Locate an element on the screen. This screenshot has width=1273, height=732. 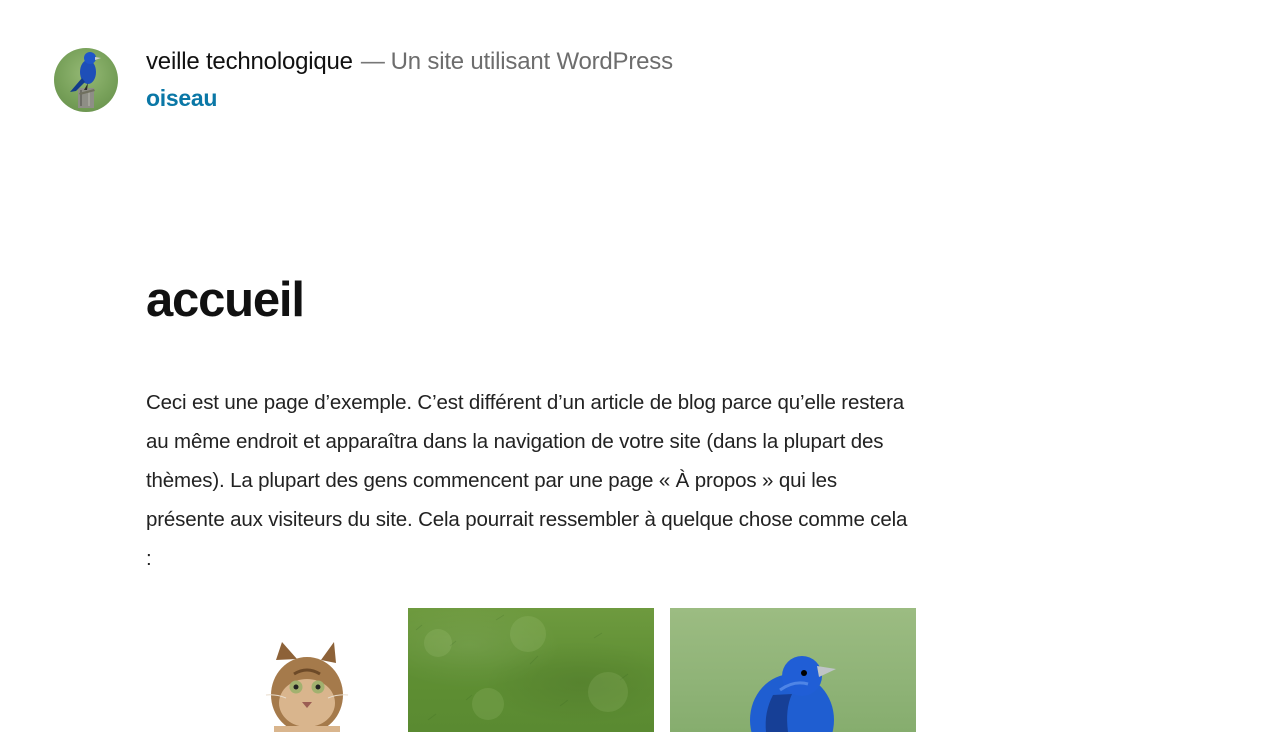
bird-logo-icon is located at coordinates (85, 80).